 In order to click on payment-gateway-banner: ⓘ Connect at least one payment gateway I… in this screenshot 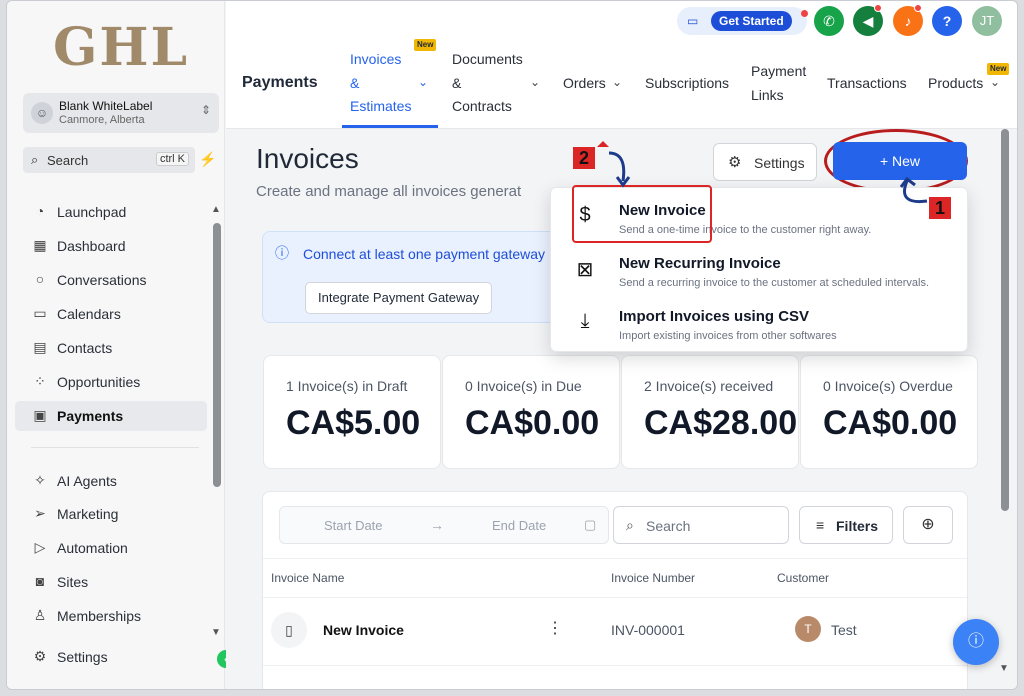, I will do `click(412, 277)`.